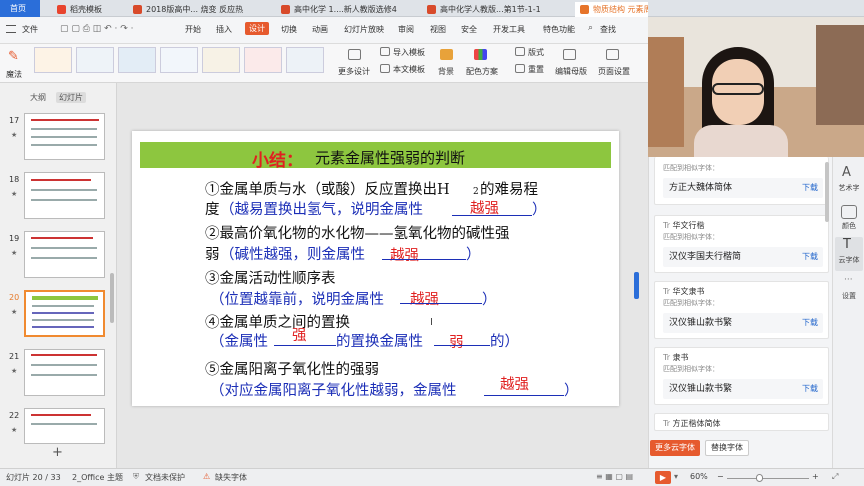  I want to click on zoom-slider-handle, so click(759, 478).